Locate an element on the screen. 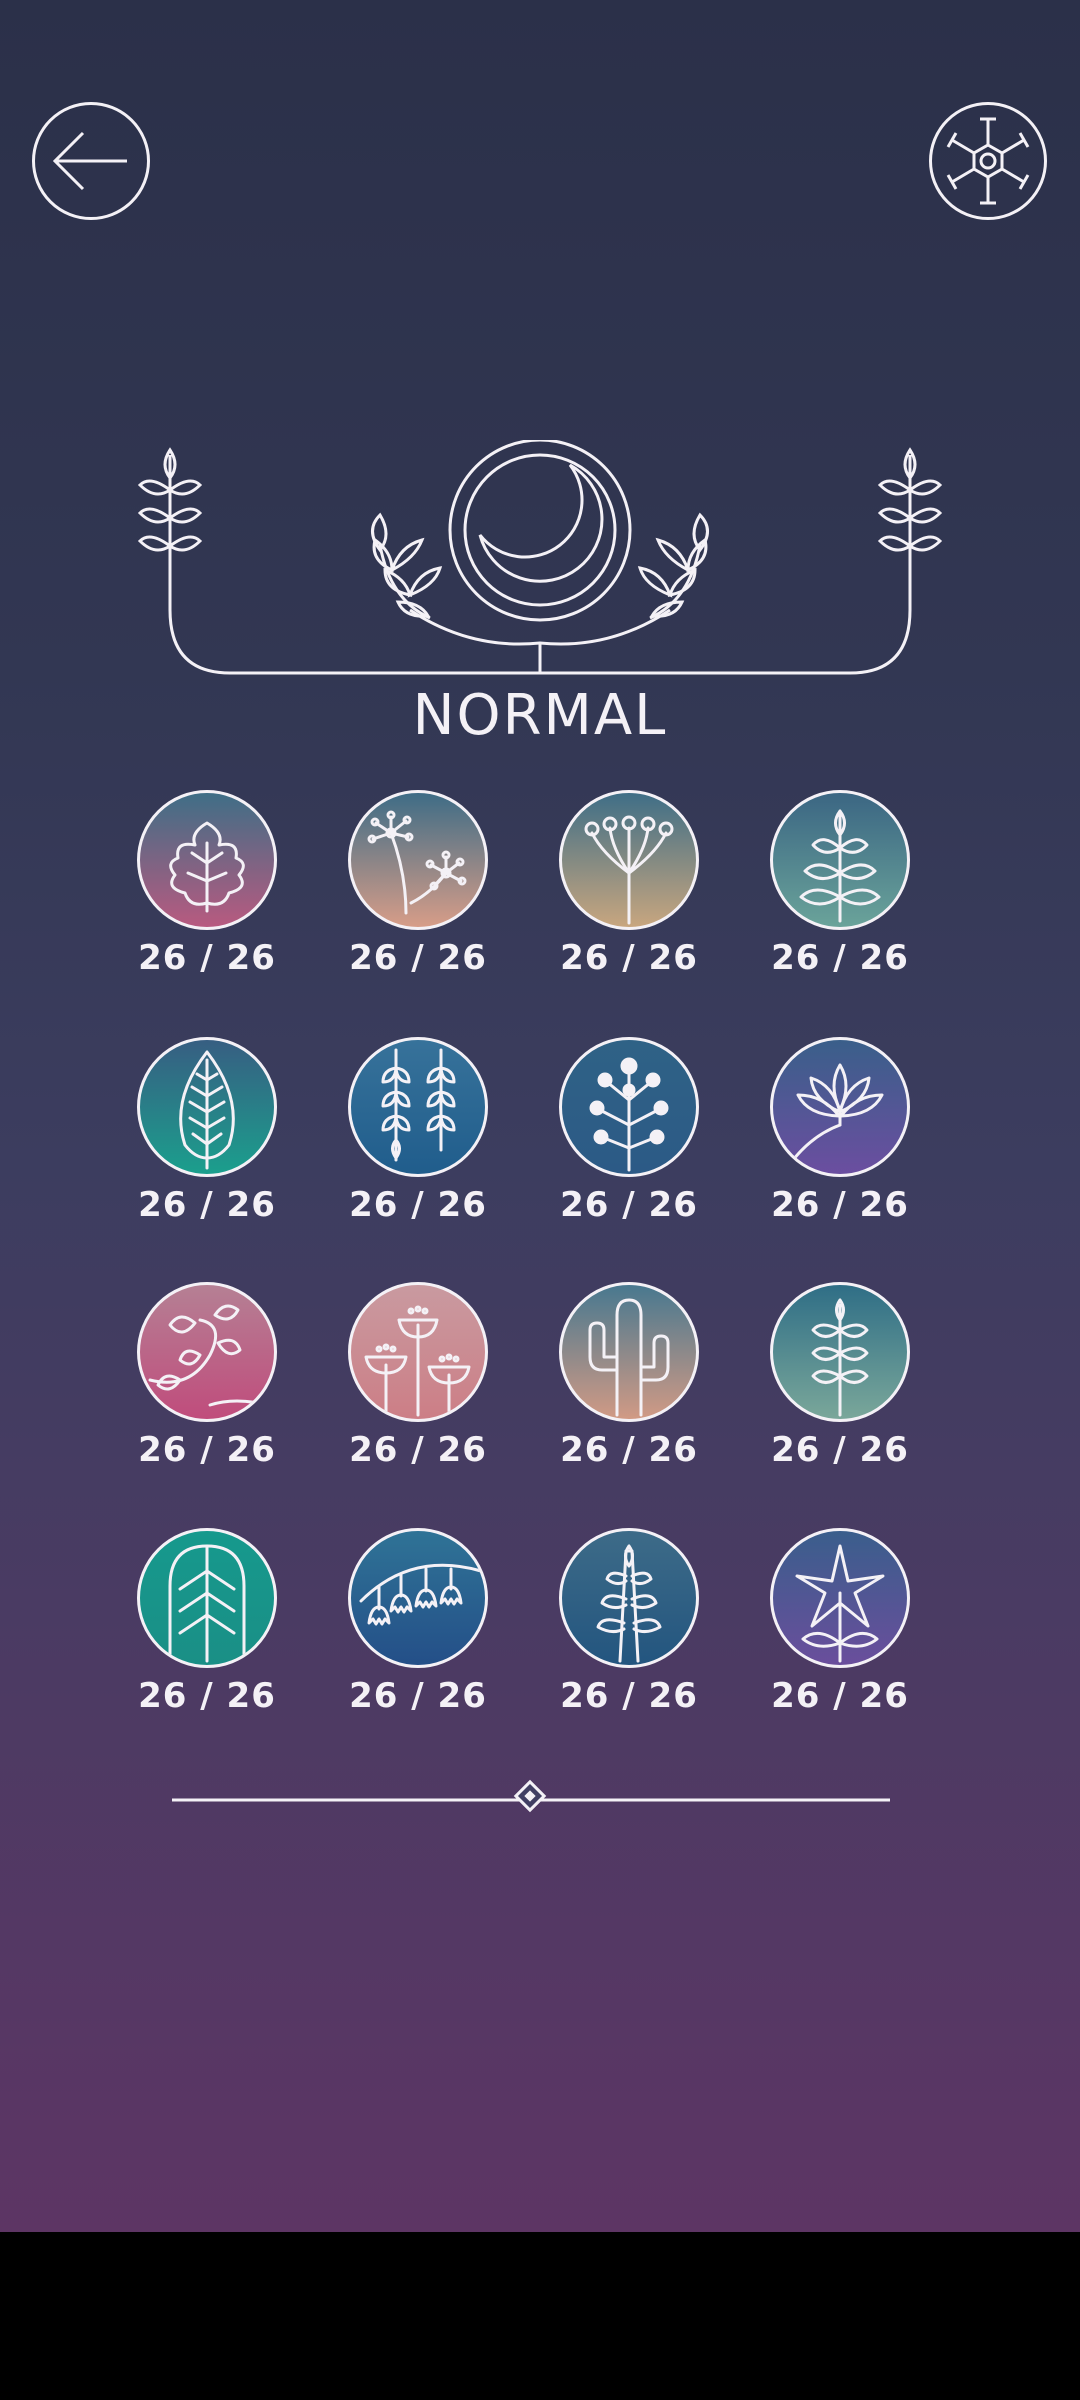 This screenshot has height=2400, width=1080. hexagon-gear-icon is located at coordinates (988, 161).